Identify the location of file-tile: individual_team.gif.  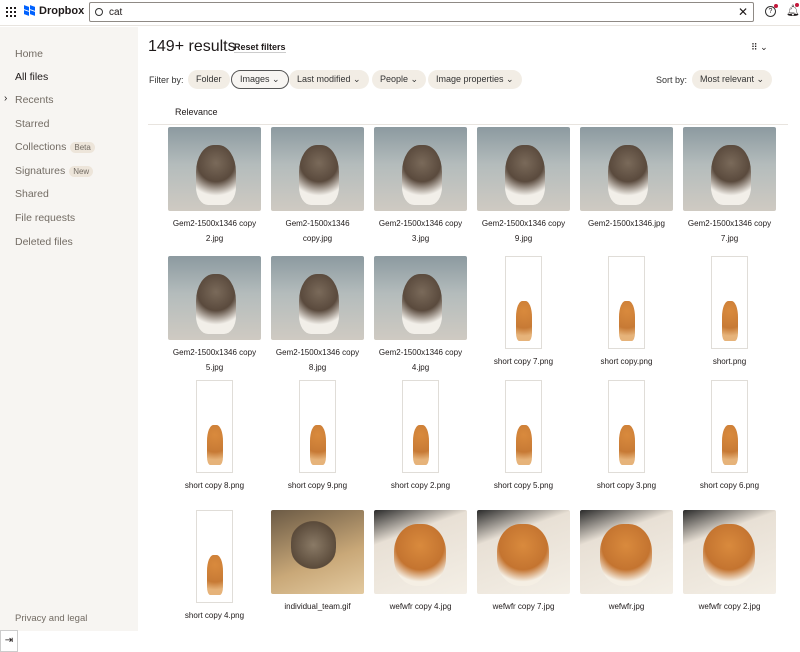
(317, 562).